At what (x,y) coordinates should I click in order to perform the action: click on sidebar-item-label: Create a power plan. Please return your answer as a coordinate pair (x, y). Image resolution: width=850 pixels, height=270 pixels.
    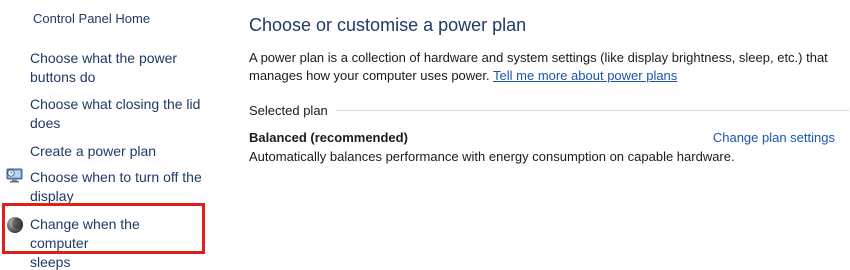
    Looking at the image, I should click on (93, 151).